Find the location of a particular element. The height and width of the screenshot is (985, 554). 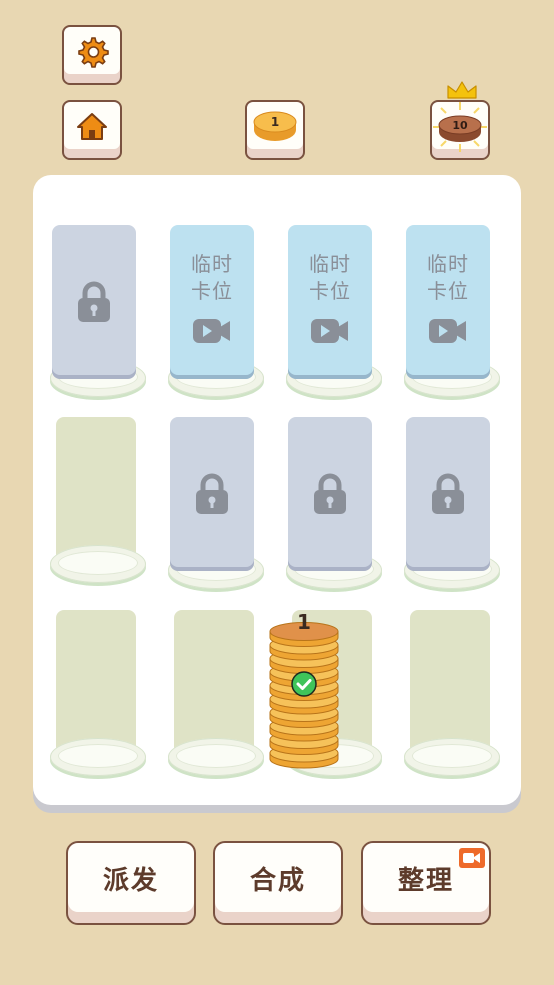

gear-icon is located at coordinates (93, 52).